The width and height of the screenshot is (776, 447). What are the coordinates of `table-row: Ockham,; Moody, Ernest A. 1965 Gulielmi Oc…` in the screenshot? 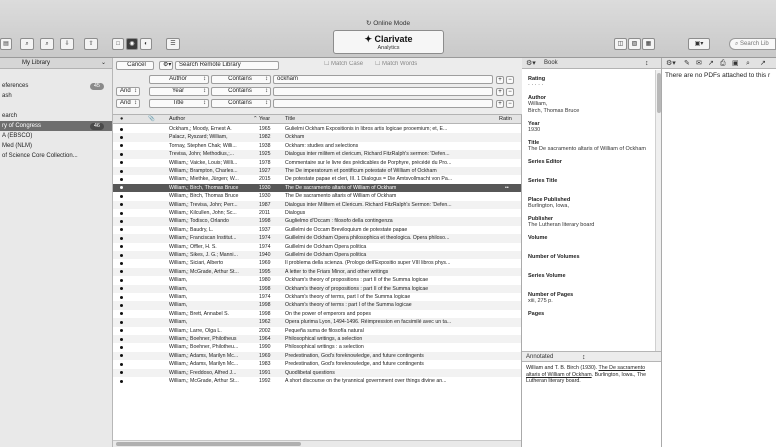 It's located at (317, 129).